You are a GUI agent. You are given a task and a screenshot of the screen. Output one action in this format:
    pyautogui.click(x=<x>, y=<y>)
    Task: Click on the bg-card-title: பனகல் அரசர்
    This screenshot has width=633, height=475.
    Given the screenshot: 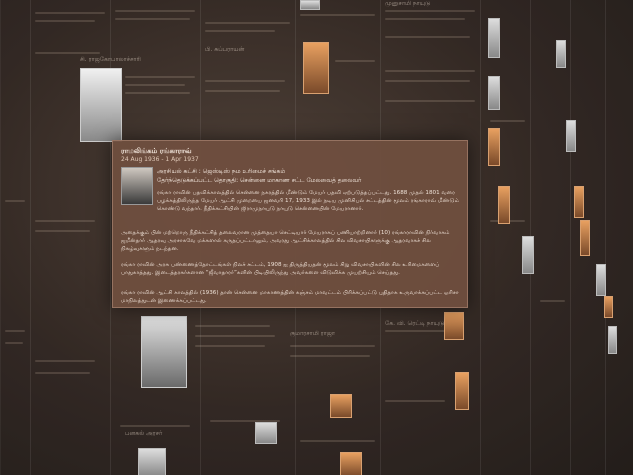 What is the action you would take?
    pyautogui.click(x=144, y=433)
    